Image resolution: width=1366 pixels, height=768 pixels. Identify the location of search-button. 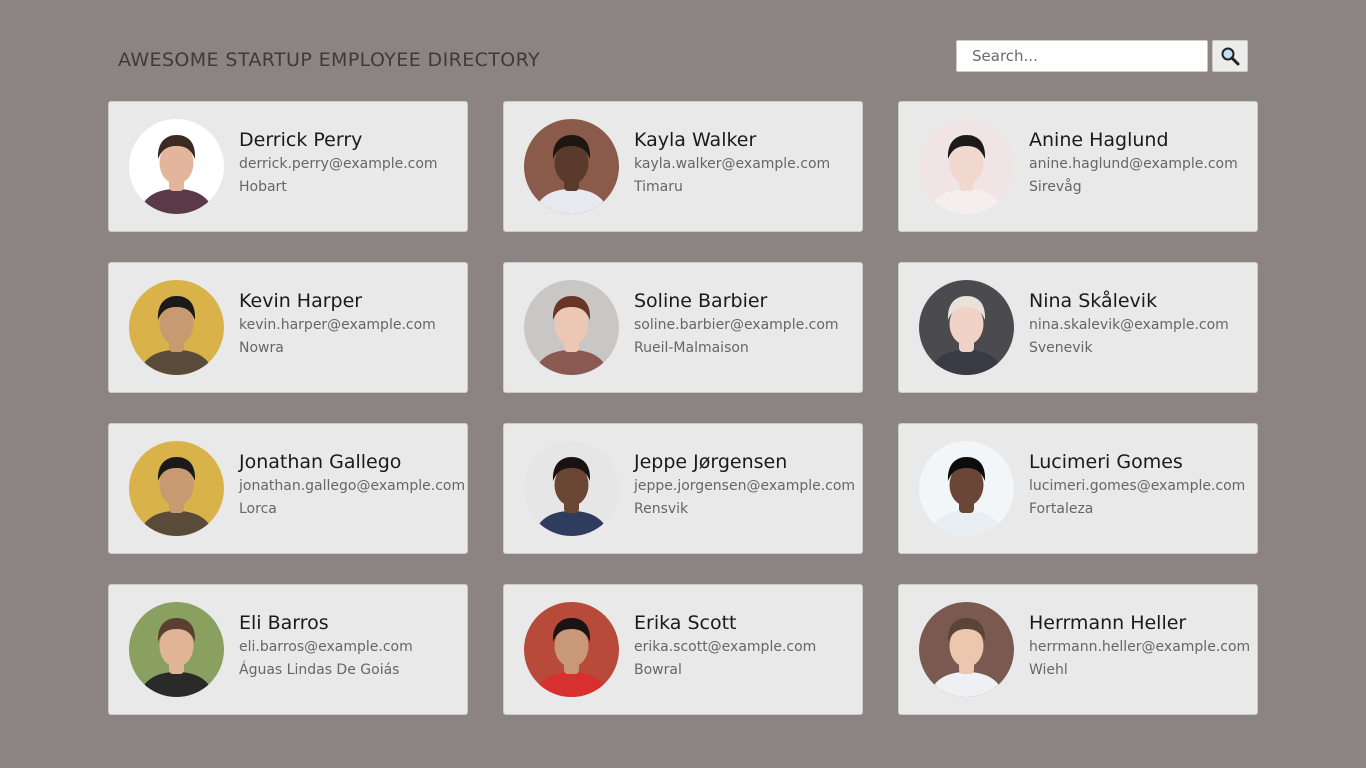
(1230, 56).